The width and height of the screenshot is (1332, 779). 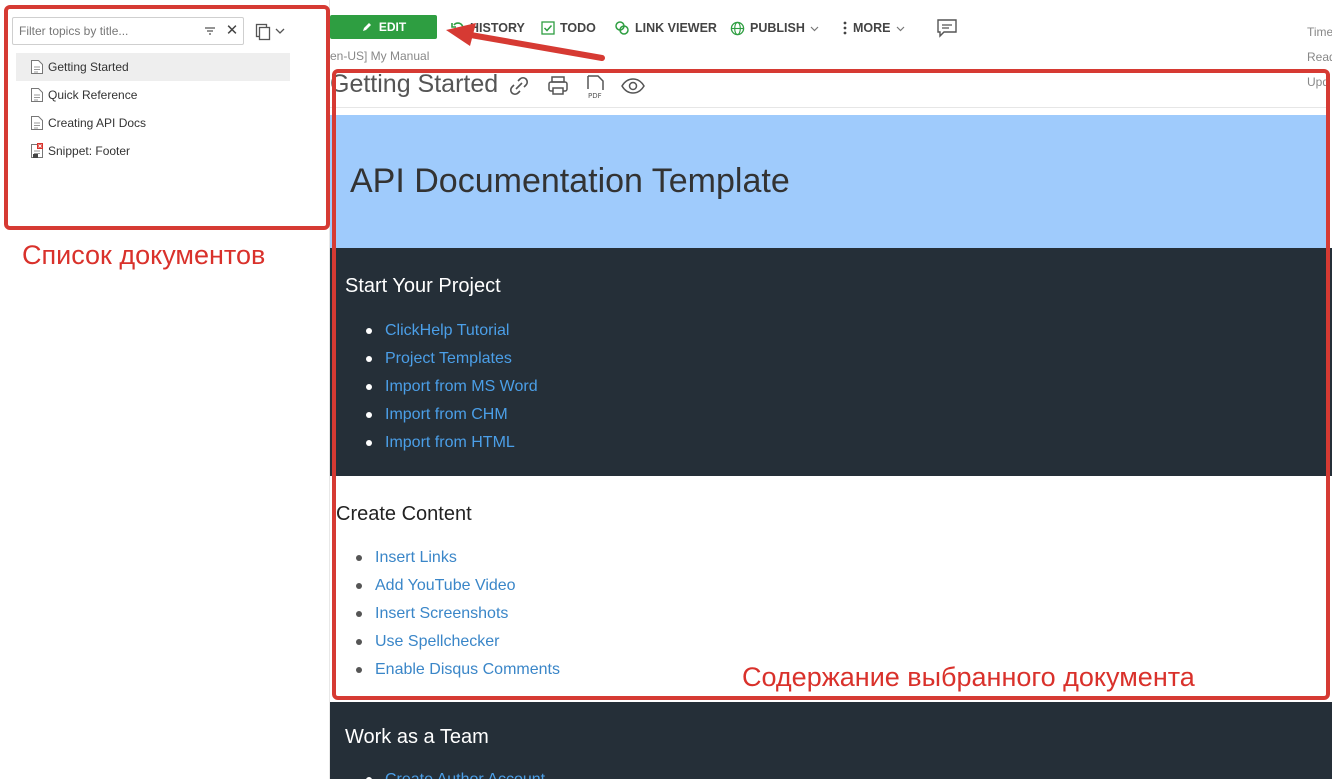 I want to click on topic-item-quick-reference: Quick Reference, so click(x=153, y=95).